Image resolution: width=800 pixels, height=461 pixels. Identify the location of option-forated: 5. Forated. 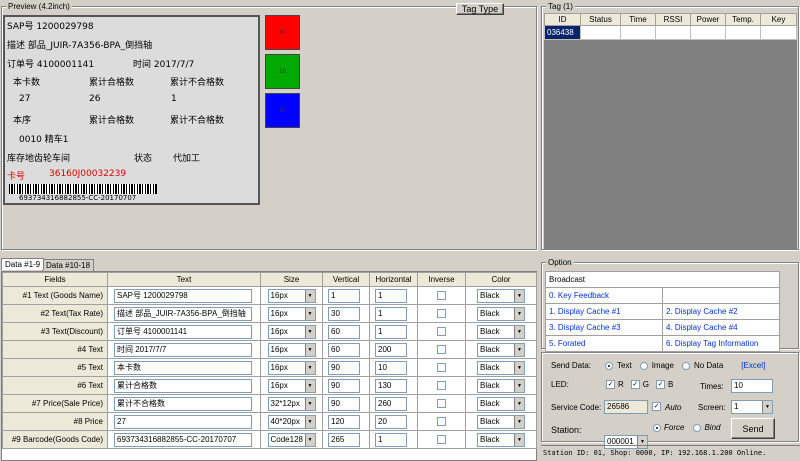
(604, 343).